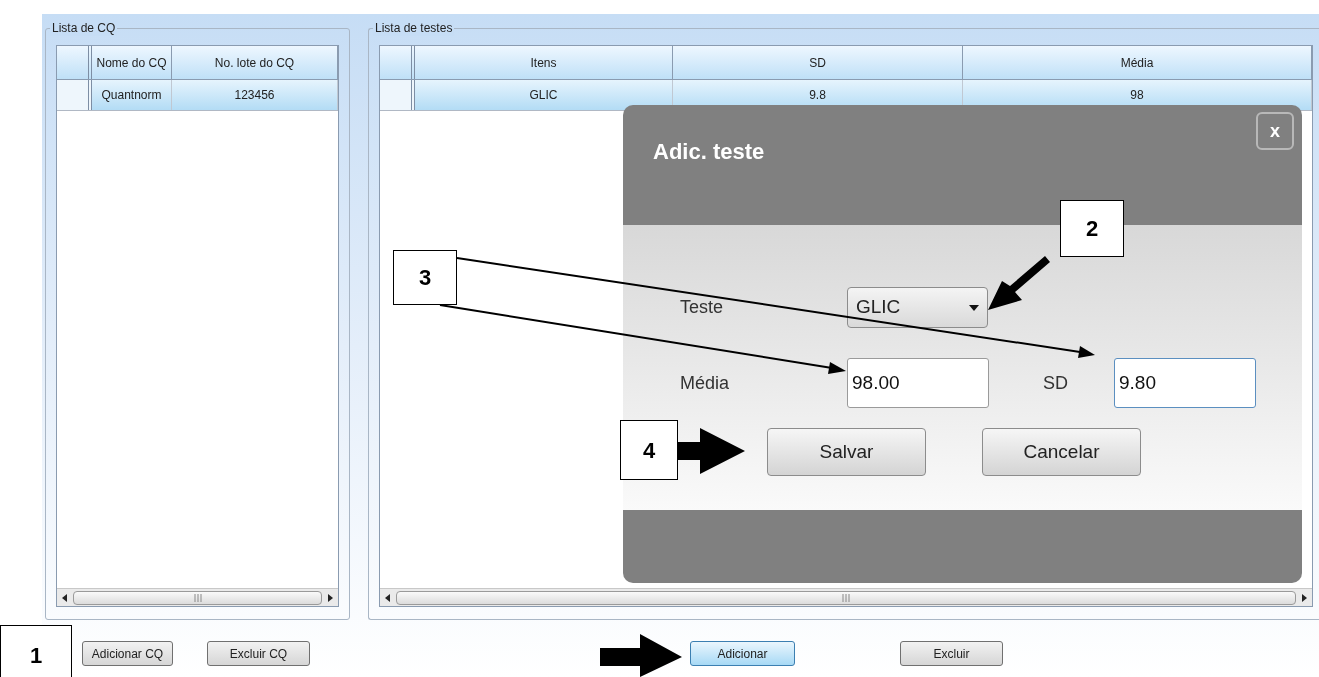 Image resolution: width=1319 pixels, height=677 pixels. Describe the element at coordinates (132, 62) in the screenshot. I see `column-header: Nome do CQ` at that location.